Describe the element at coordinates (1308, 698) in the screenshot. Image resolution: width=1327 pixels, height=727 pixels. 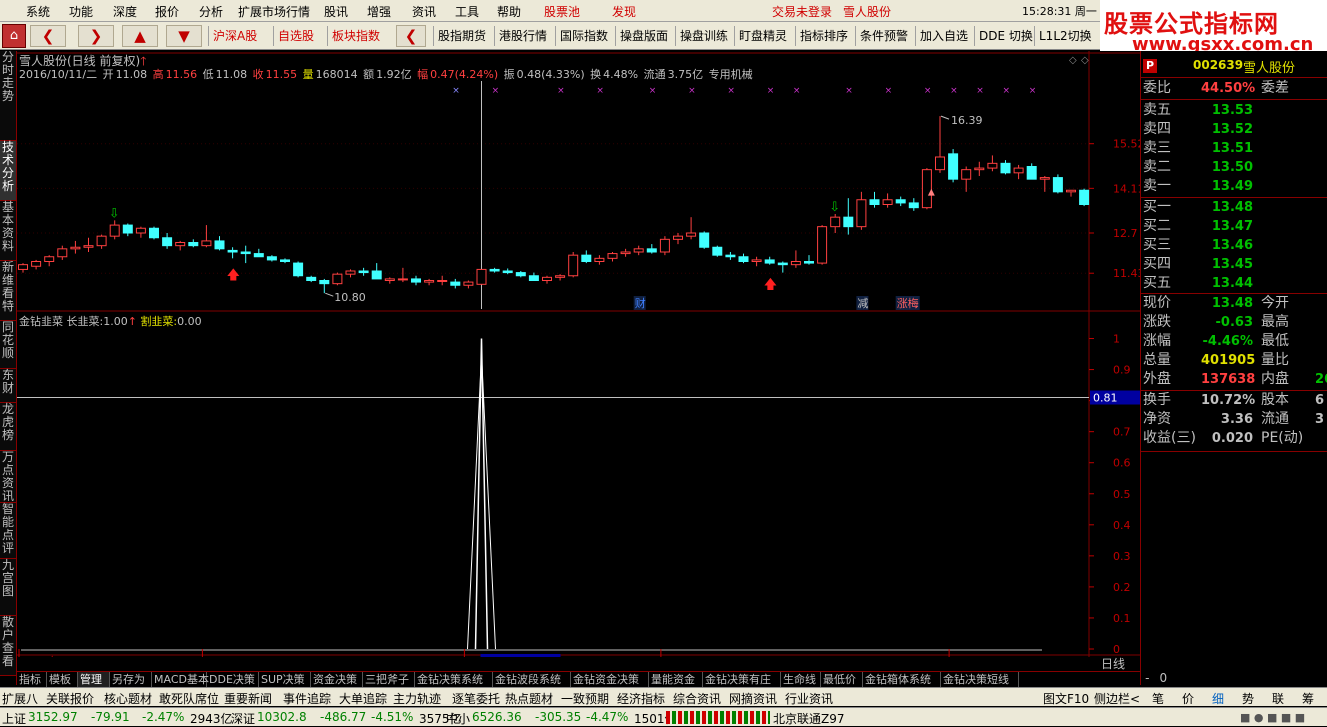
I see `panel-tab-5: 筹` at that location.